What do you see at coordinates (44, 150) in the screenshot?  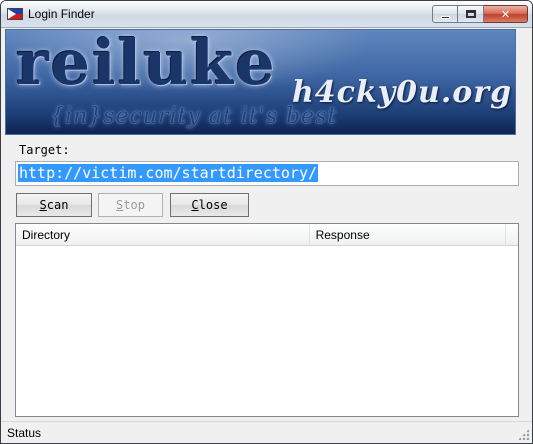 I see `target-label: Target:` at bounding box center [44, 150].